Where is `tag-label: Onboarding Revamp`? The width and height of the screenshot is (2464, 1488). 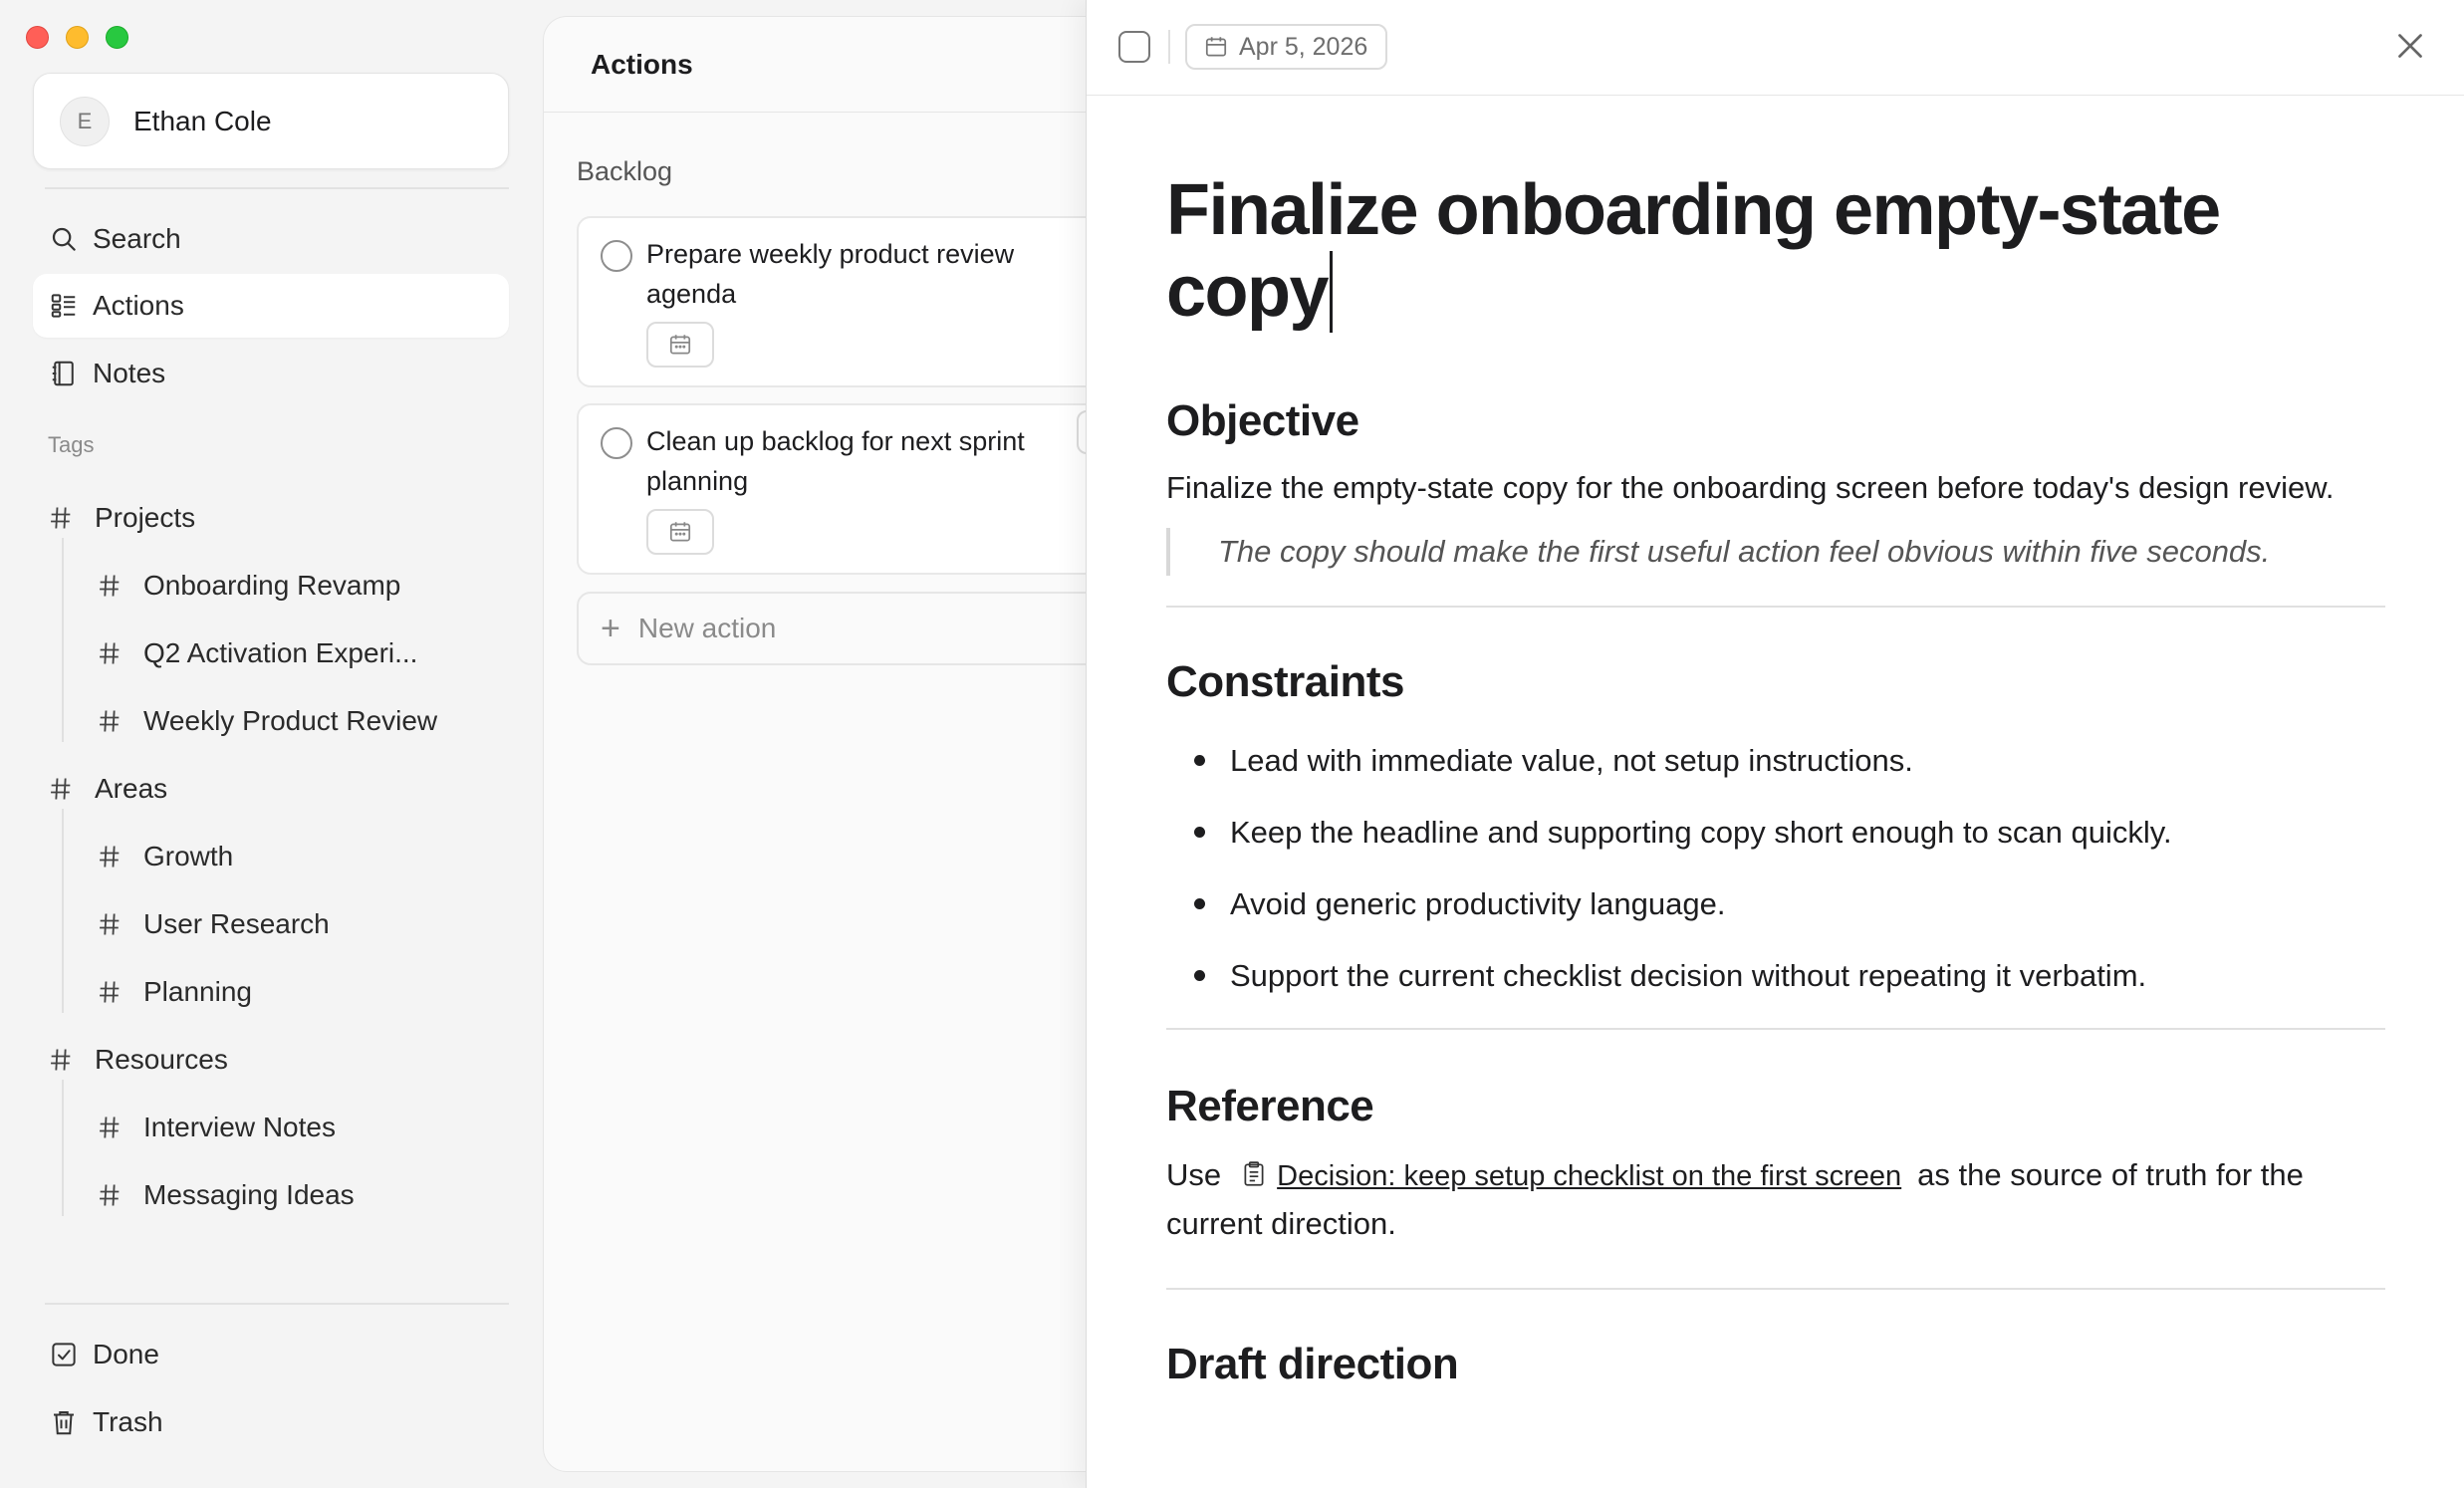
tag-label: Onboarding Revamp is located at coordinates (272, 585).